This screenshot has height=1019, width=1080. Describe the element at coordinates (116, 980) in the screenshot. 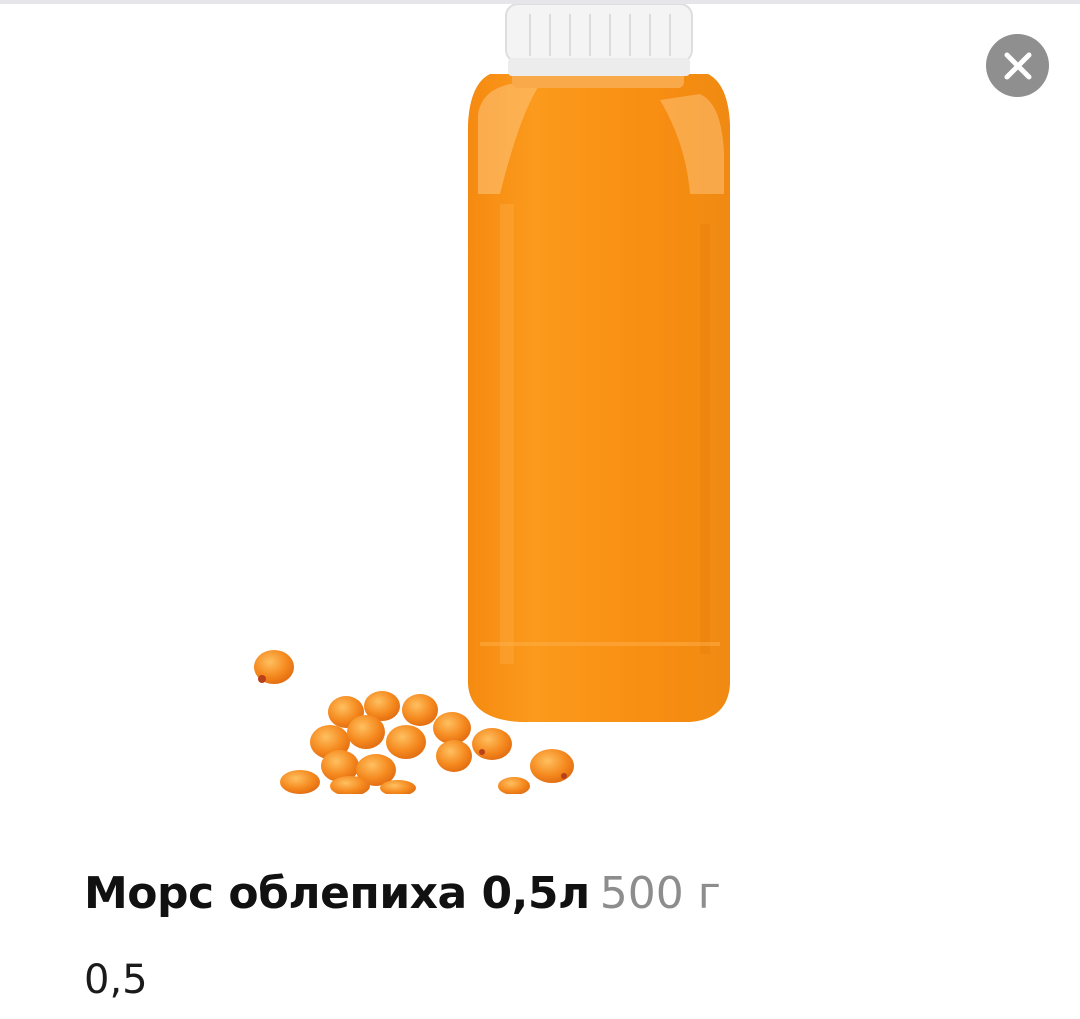

I see `product-description: 0,5` at that location.